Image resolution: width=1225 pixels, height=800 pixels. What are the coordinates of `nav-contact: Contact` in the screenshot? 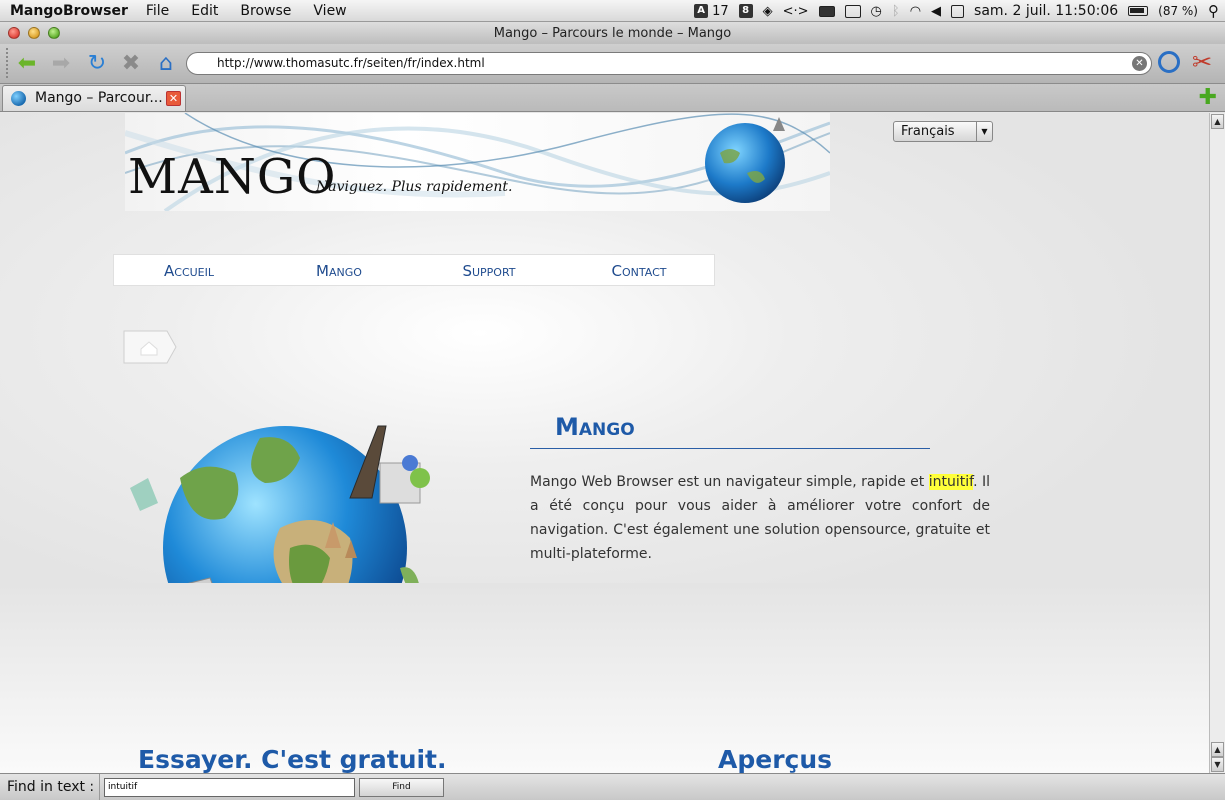 It's located at (639, 271).